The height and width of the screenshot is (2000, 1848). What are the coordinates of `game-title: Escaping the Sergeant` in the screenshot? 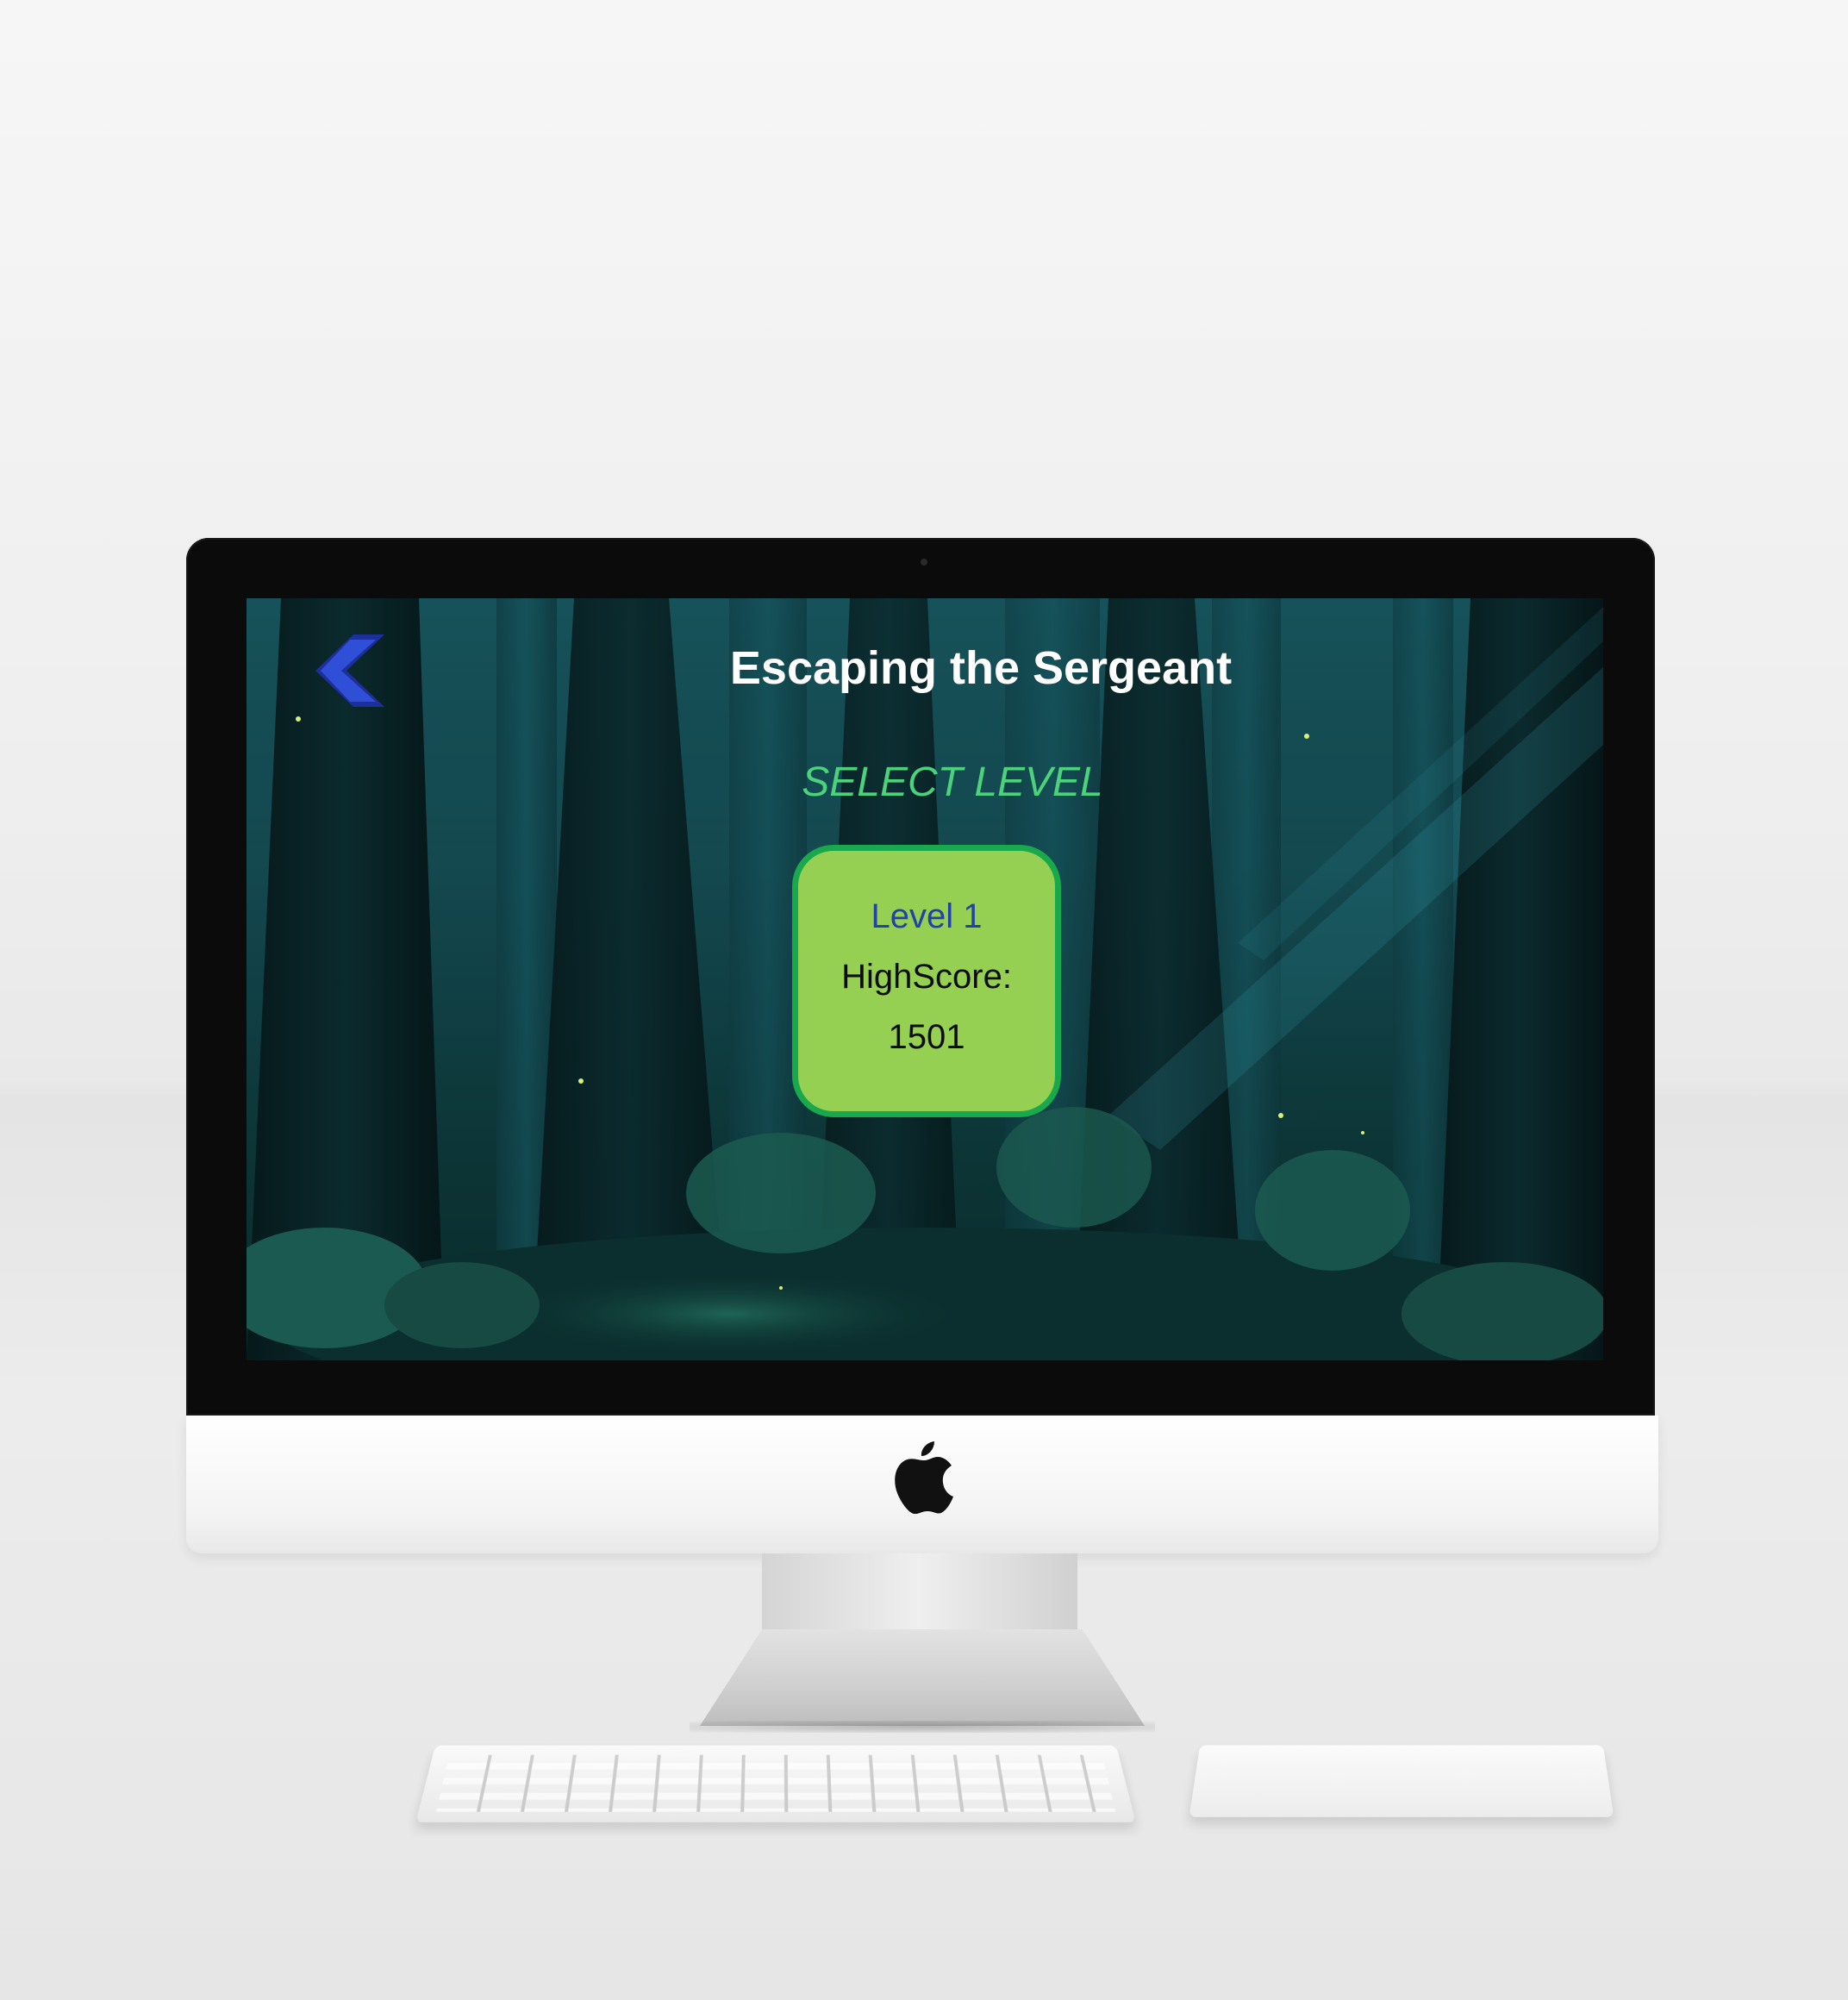 It's located at (925, 668).